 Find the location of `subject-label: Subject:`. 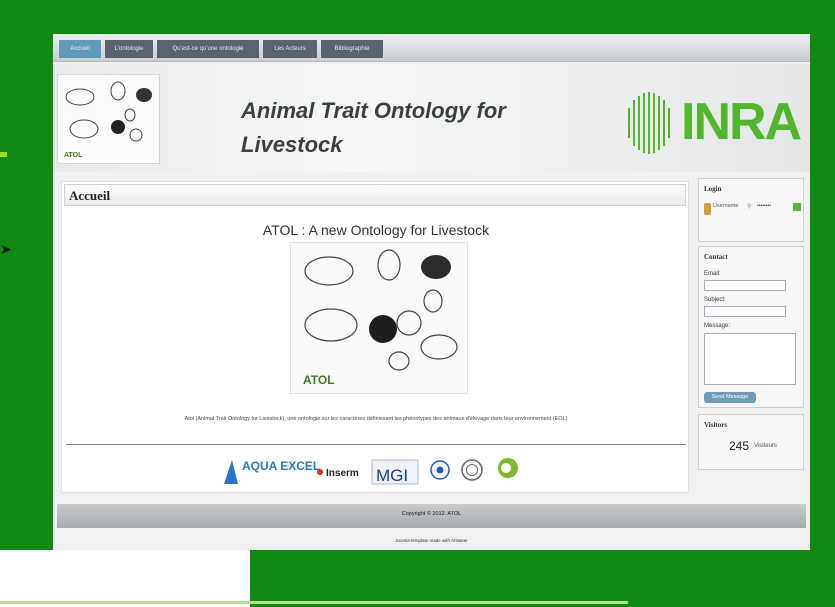

subject-label: Subject: is located at coordinates (715, 300).